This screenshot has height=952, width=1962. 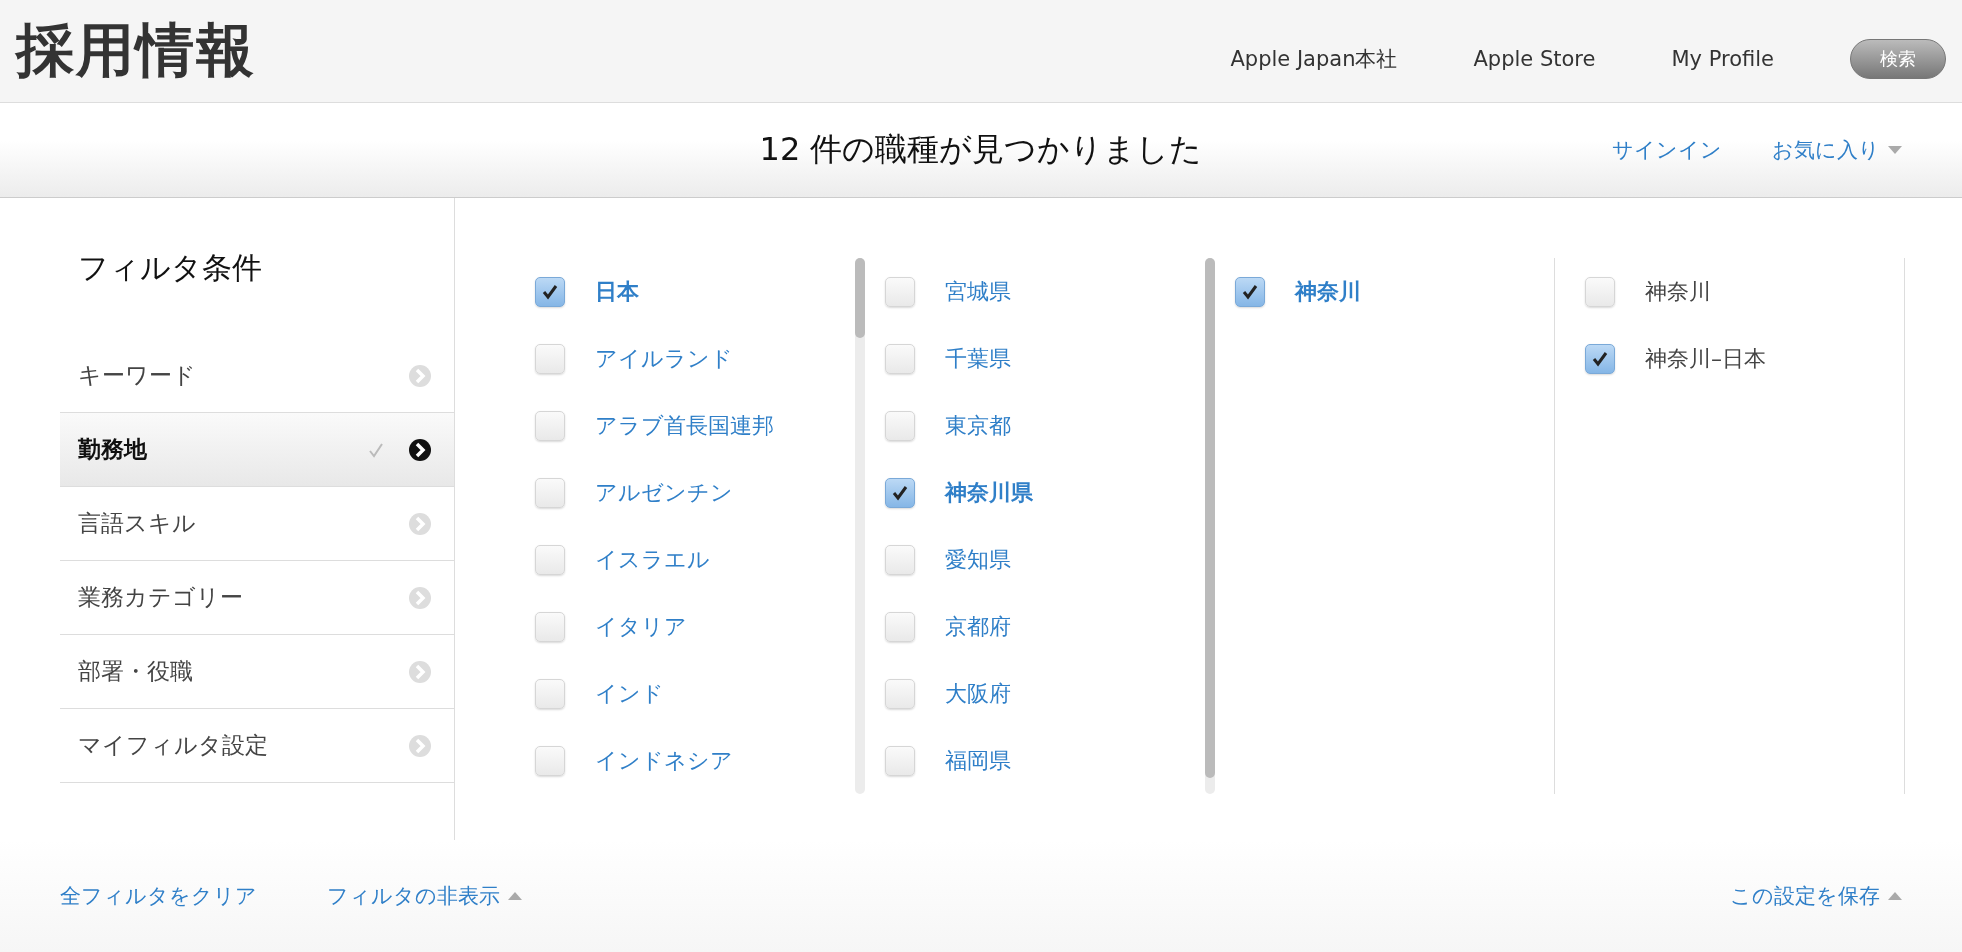 I want to click on location-link: インドネシア, so click(x=664, y=760).